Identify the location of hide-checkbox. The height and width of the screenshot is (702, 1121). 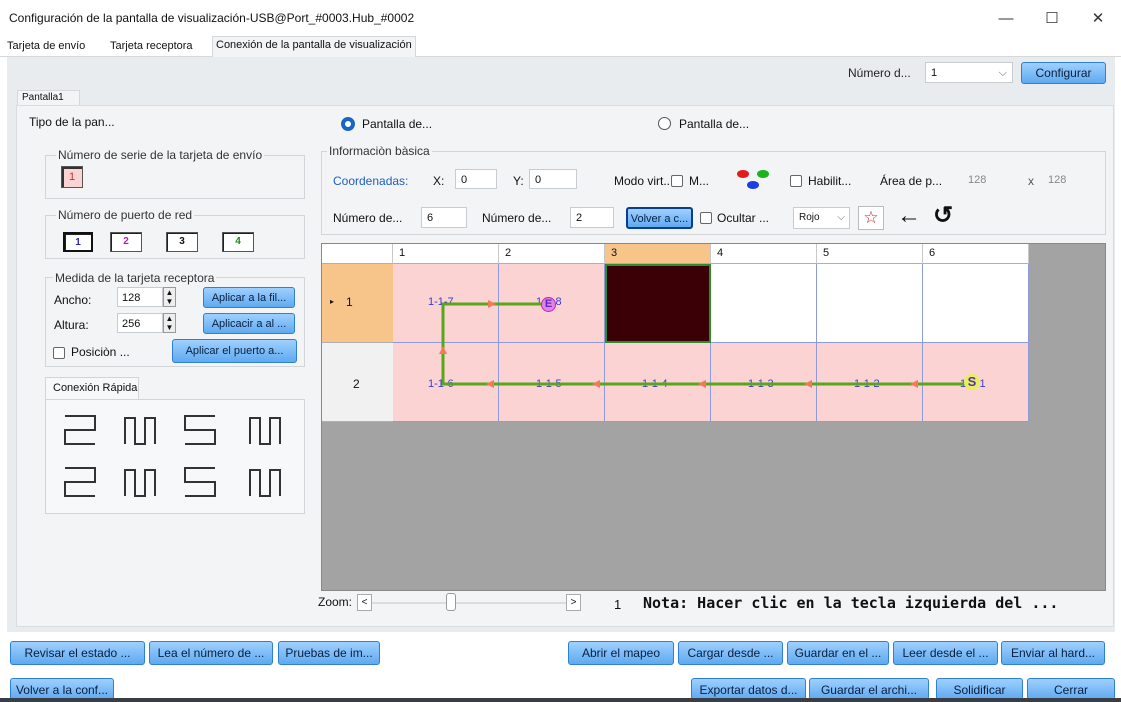
(706, 218).